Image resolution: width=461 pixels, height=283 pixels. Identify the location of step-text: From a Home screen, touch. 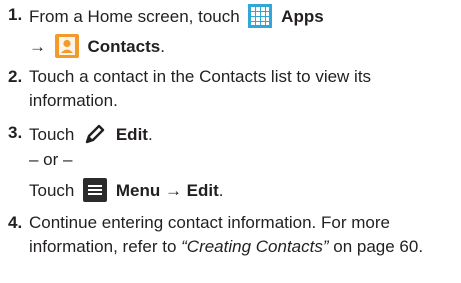
(134, 16).